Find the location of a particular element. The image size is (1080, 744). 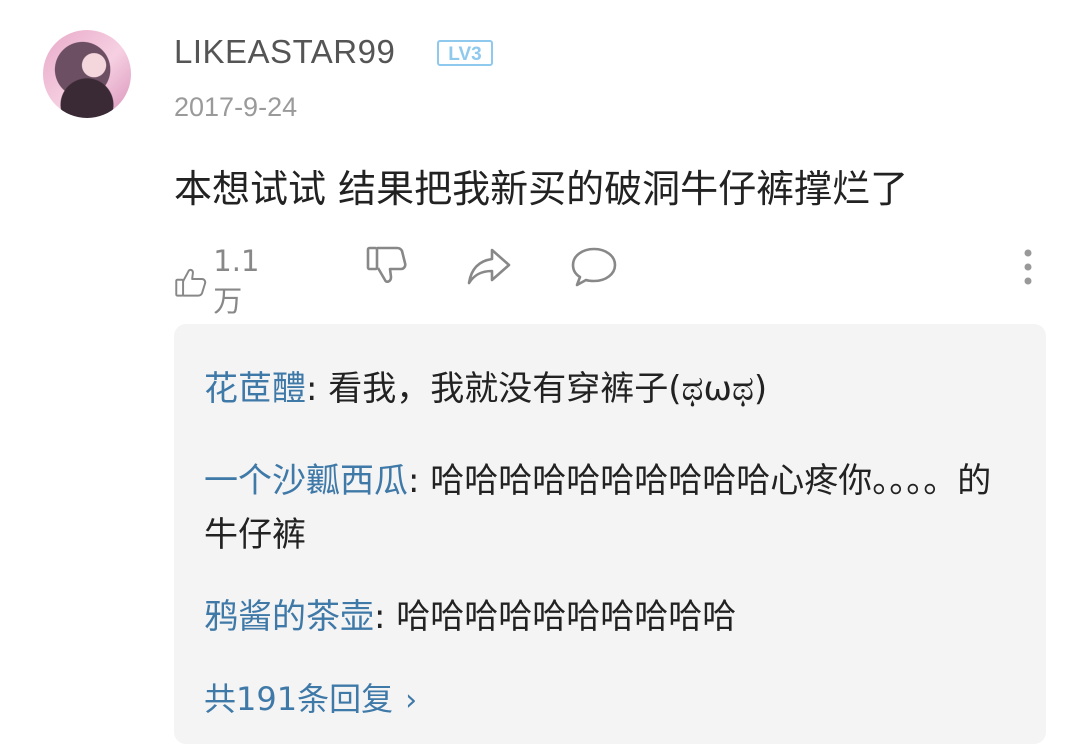

view-all-replies-link: 共191条回复 › is located at coordinates (310, 697).